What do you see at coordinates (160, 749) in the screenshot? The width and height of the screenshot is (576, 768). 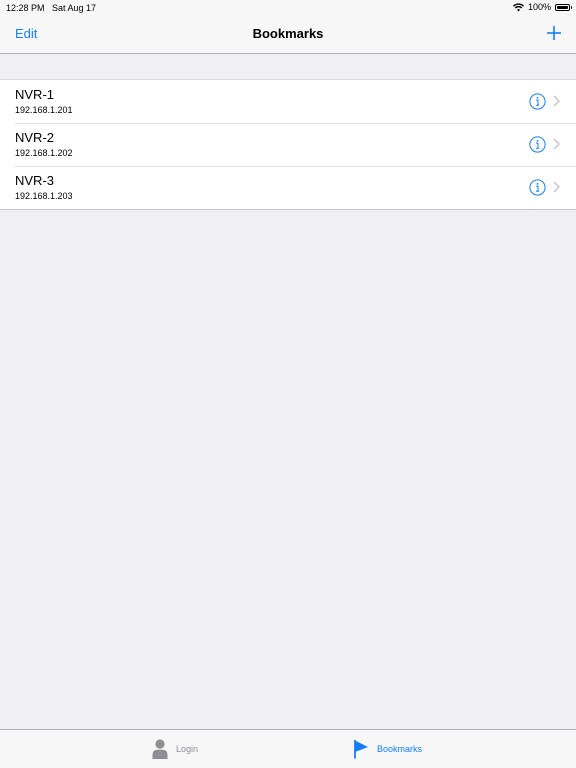 I see `person-icon` at bounding box center [160, 749].